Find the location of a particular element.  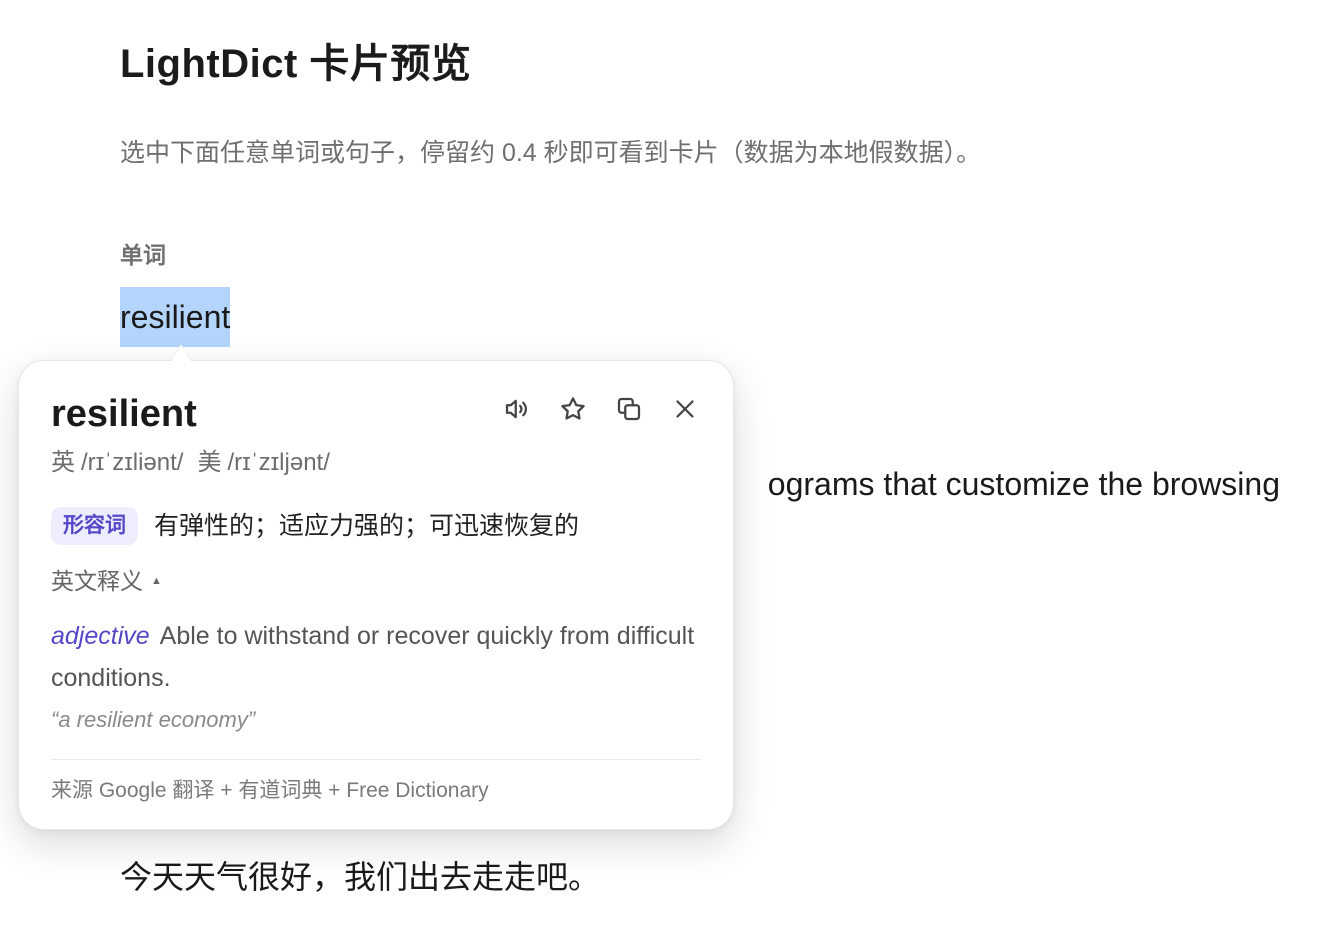

phonetic-us: 美 /rɪˈzɪljənt/ is located at coordinates (263, 463).